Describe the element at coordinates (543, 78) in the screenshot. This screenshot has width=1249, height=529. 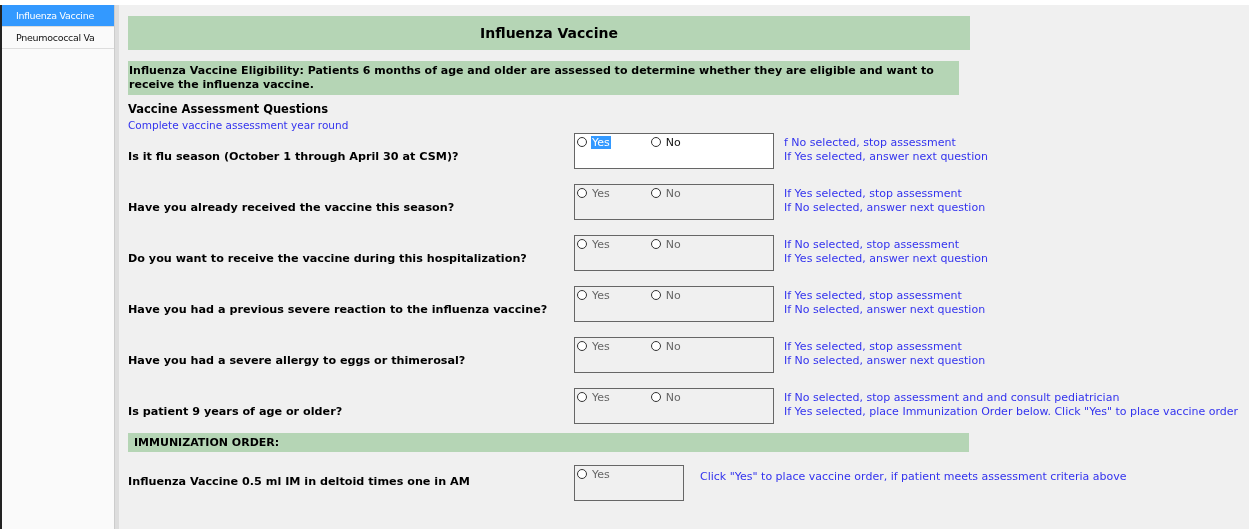
I see `eligibility-banner: Influenza Vaccine Eligibility: Patients 6 months of age and older are assessed to determine whether they are eligible and want to receive the influenza vaccine.` at that location.